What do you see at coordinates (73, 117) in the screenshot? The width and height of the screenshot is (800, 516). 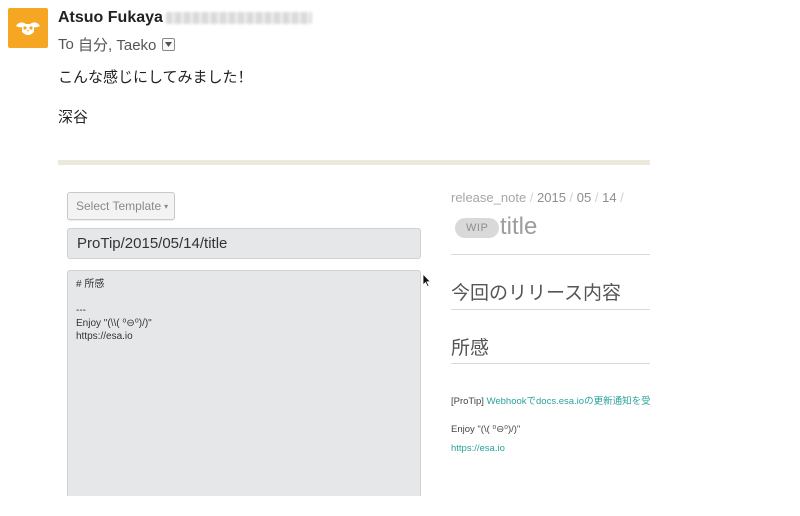 I see `email-signature: 深谷` at bounding box center [73, 117].